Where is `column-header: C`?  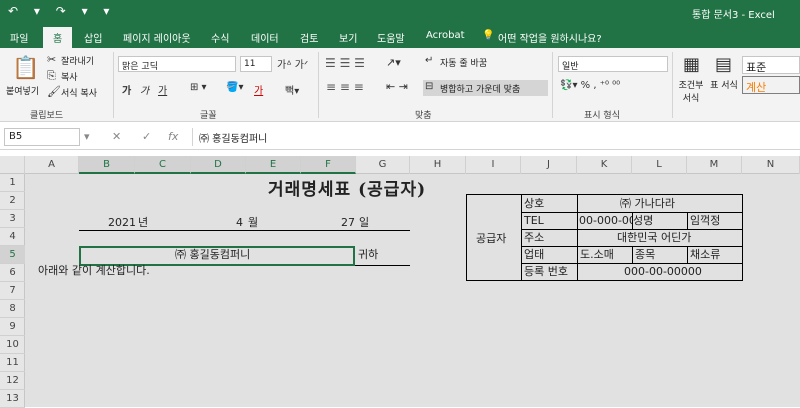 column-header: C is located at coordinates (163, 165).